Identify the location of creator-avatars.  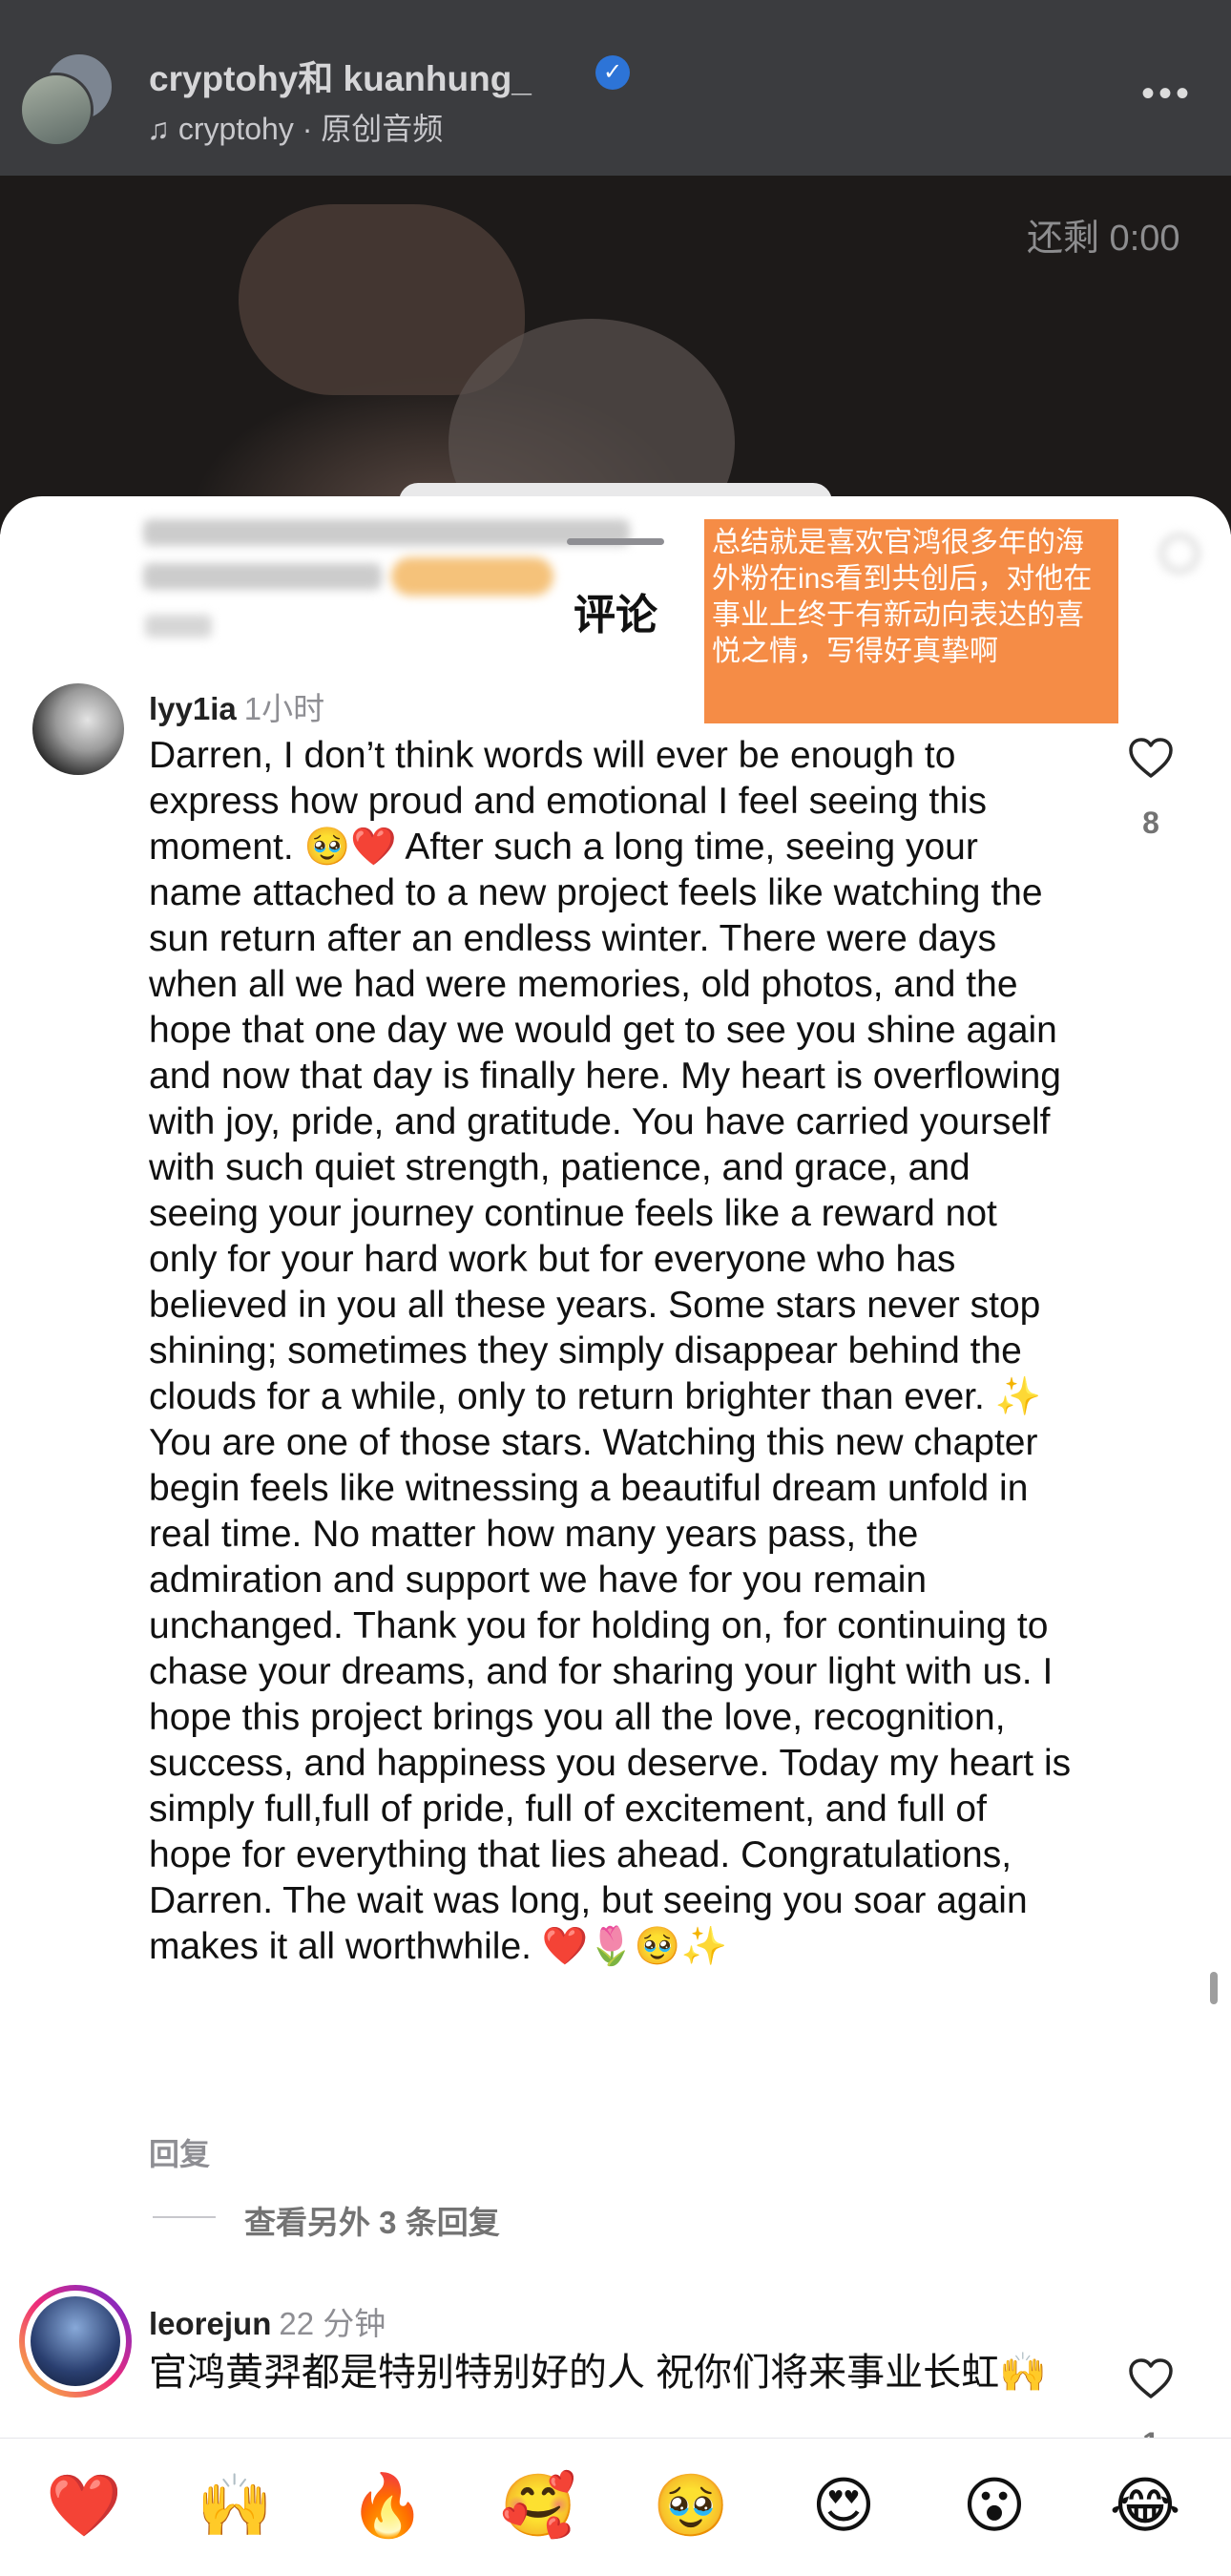
(67, 99).